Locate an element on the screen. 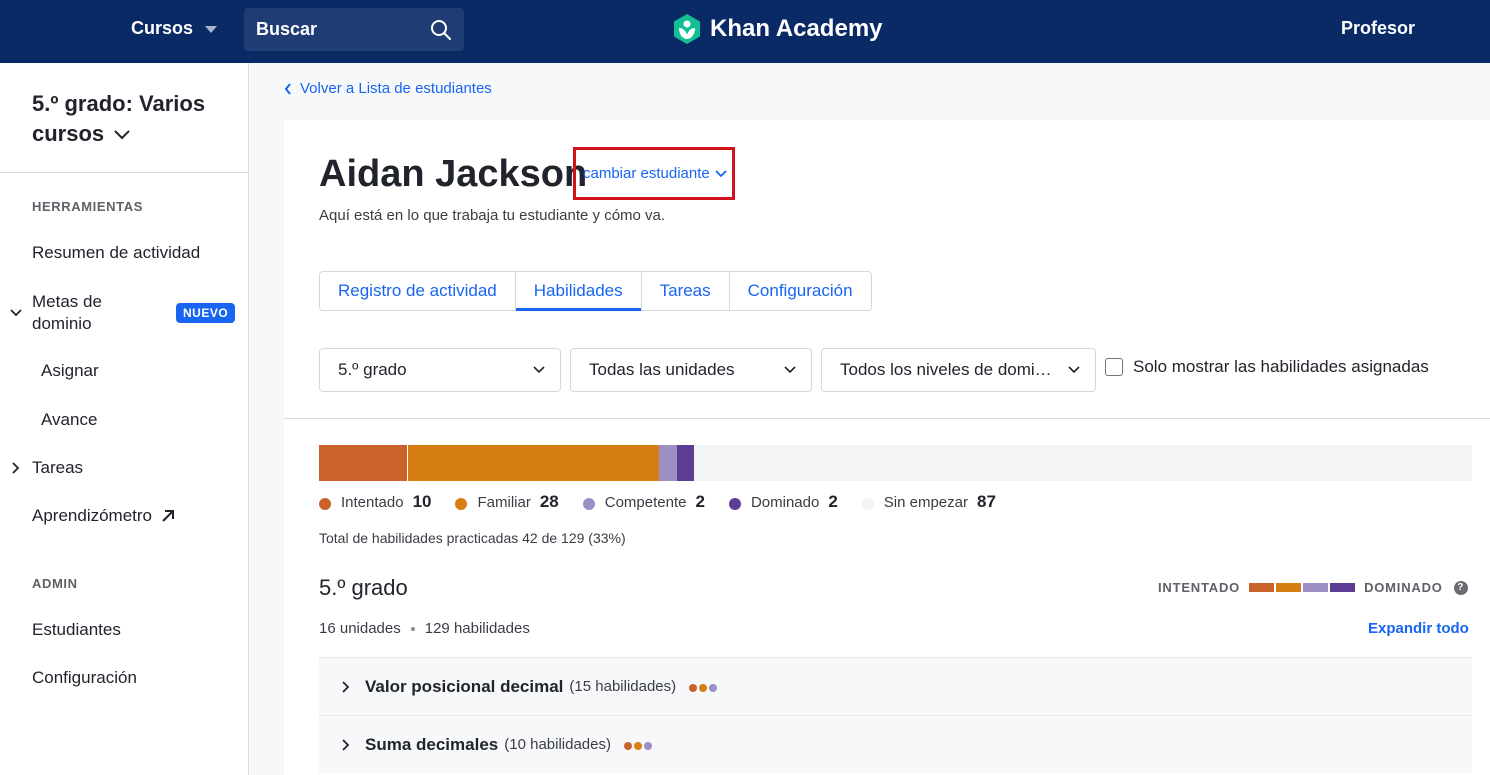 The image size is (1490, 775). sidebar-item-mastery-goals: Metas de dominio is located at coordinates (92, 313).